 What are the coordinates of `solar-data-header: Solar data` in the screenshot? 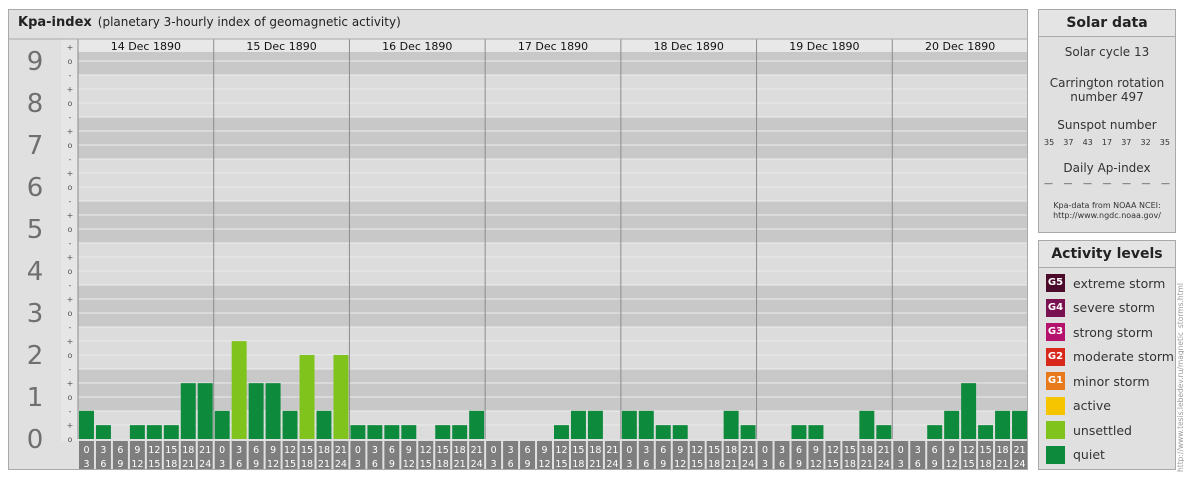 It's located at (1107, 23).